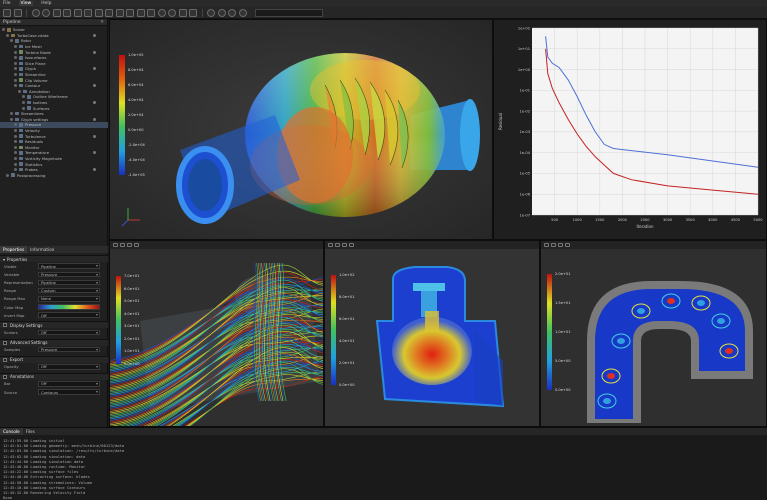  I want to click on contour-icon, so click(109, 12).